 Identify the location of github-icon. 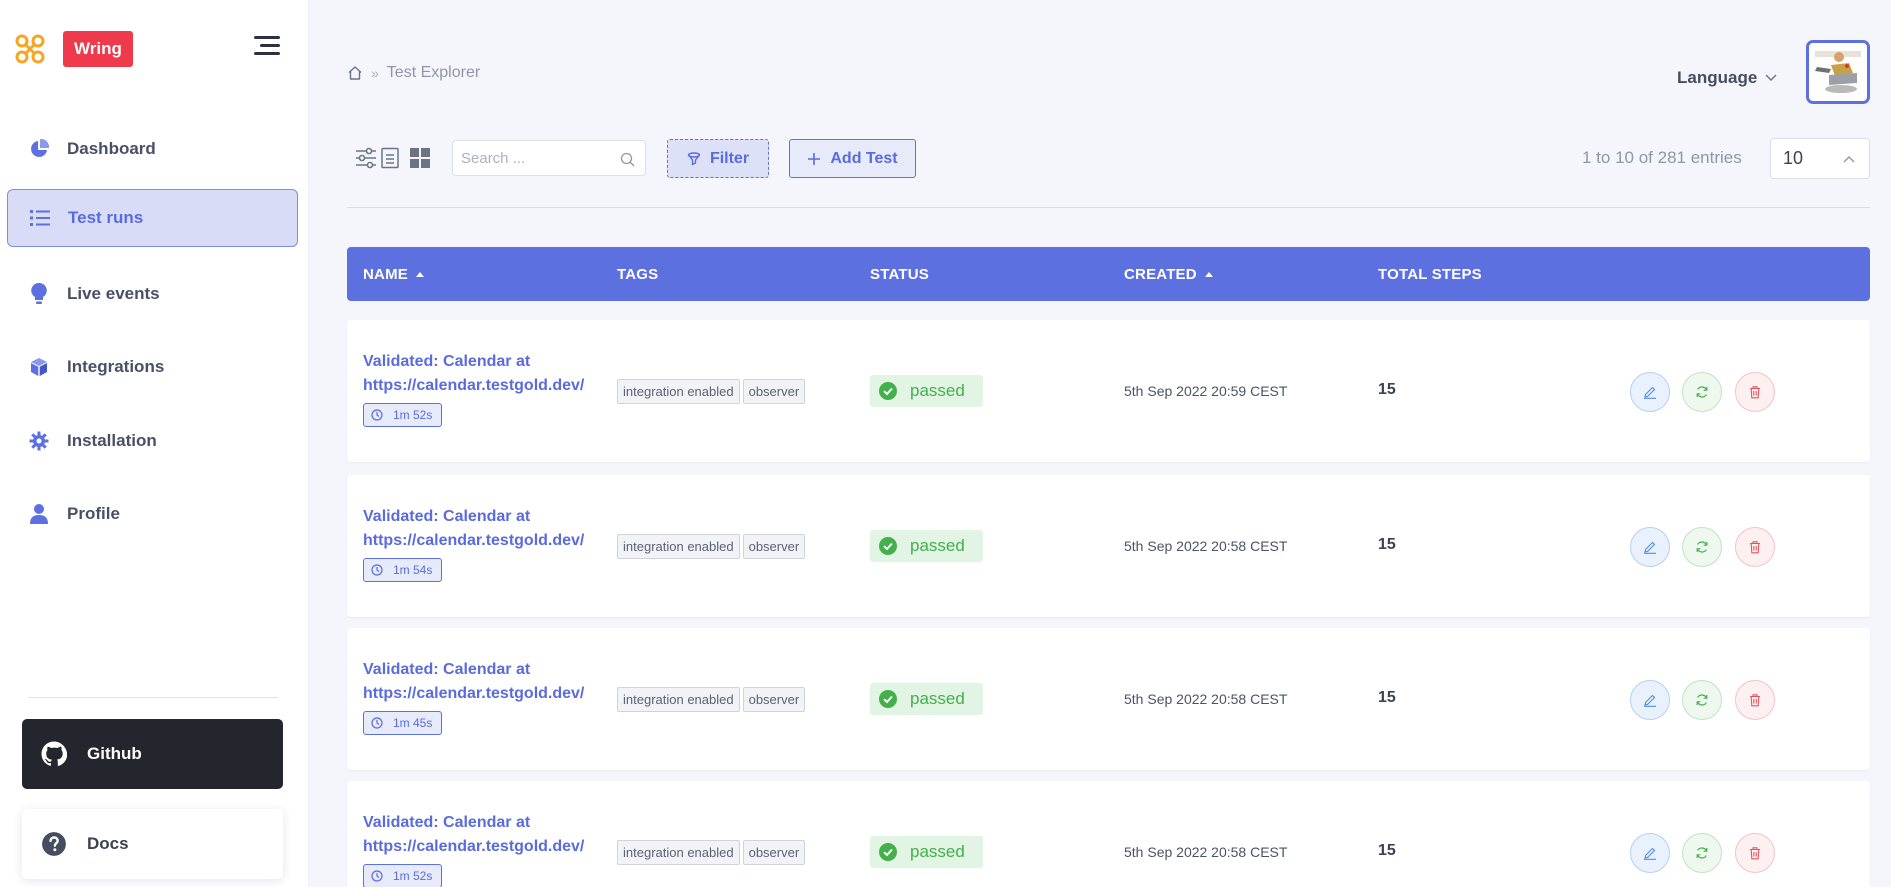
(54, 753).